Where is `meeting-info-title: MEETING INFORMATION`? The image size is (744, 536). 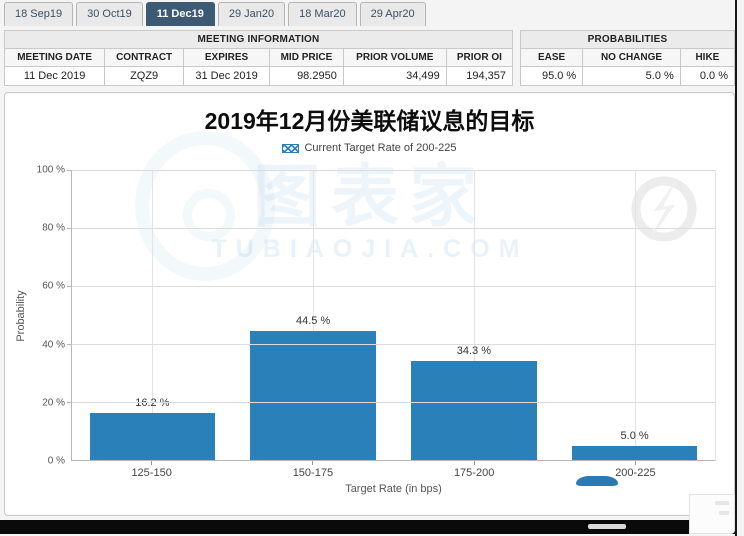 meeting-info-title: MEETING INFORMATION is located at coordinates (258, 39).